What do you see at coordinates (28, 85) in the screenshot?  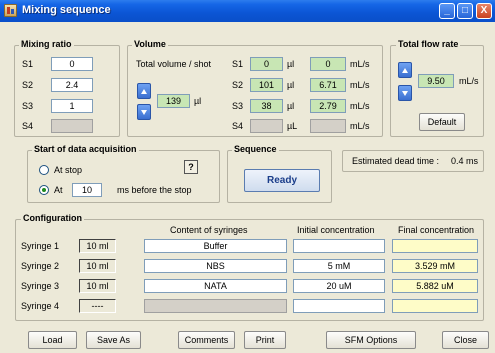 I see `ratio-label-s2: S2` at bounding box center [28, 85].